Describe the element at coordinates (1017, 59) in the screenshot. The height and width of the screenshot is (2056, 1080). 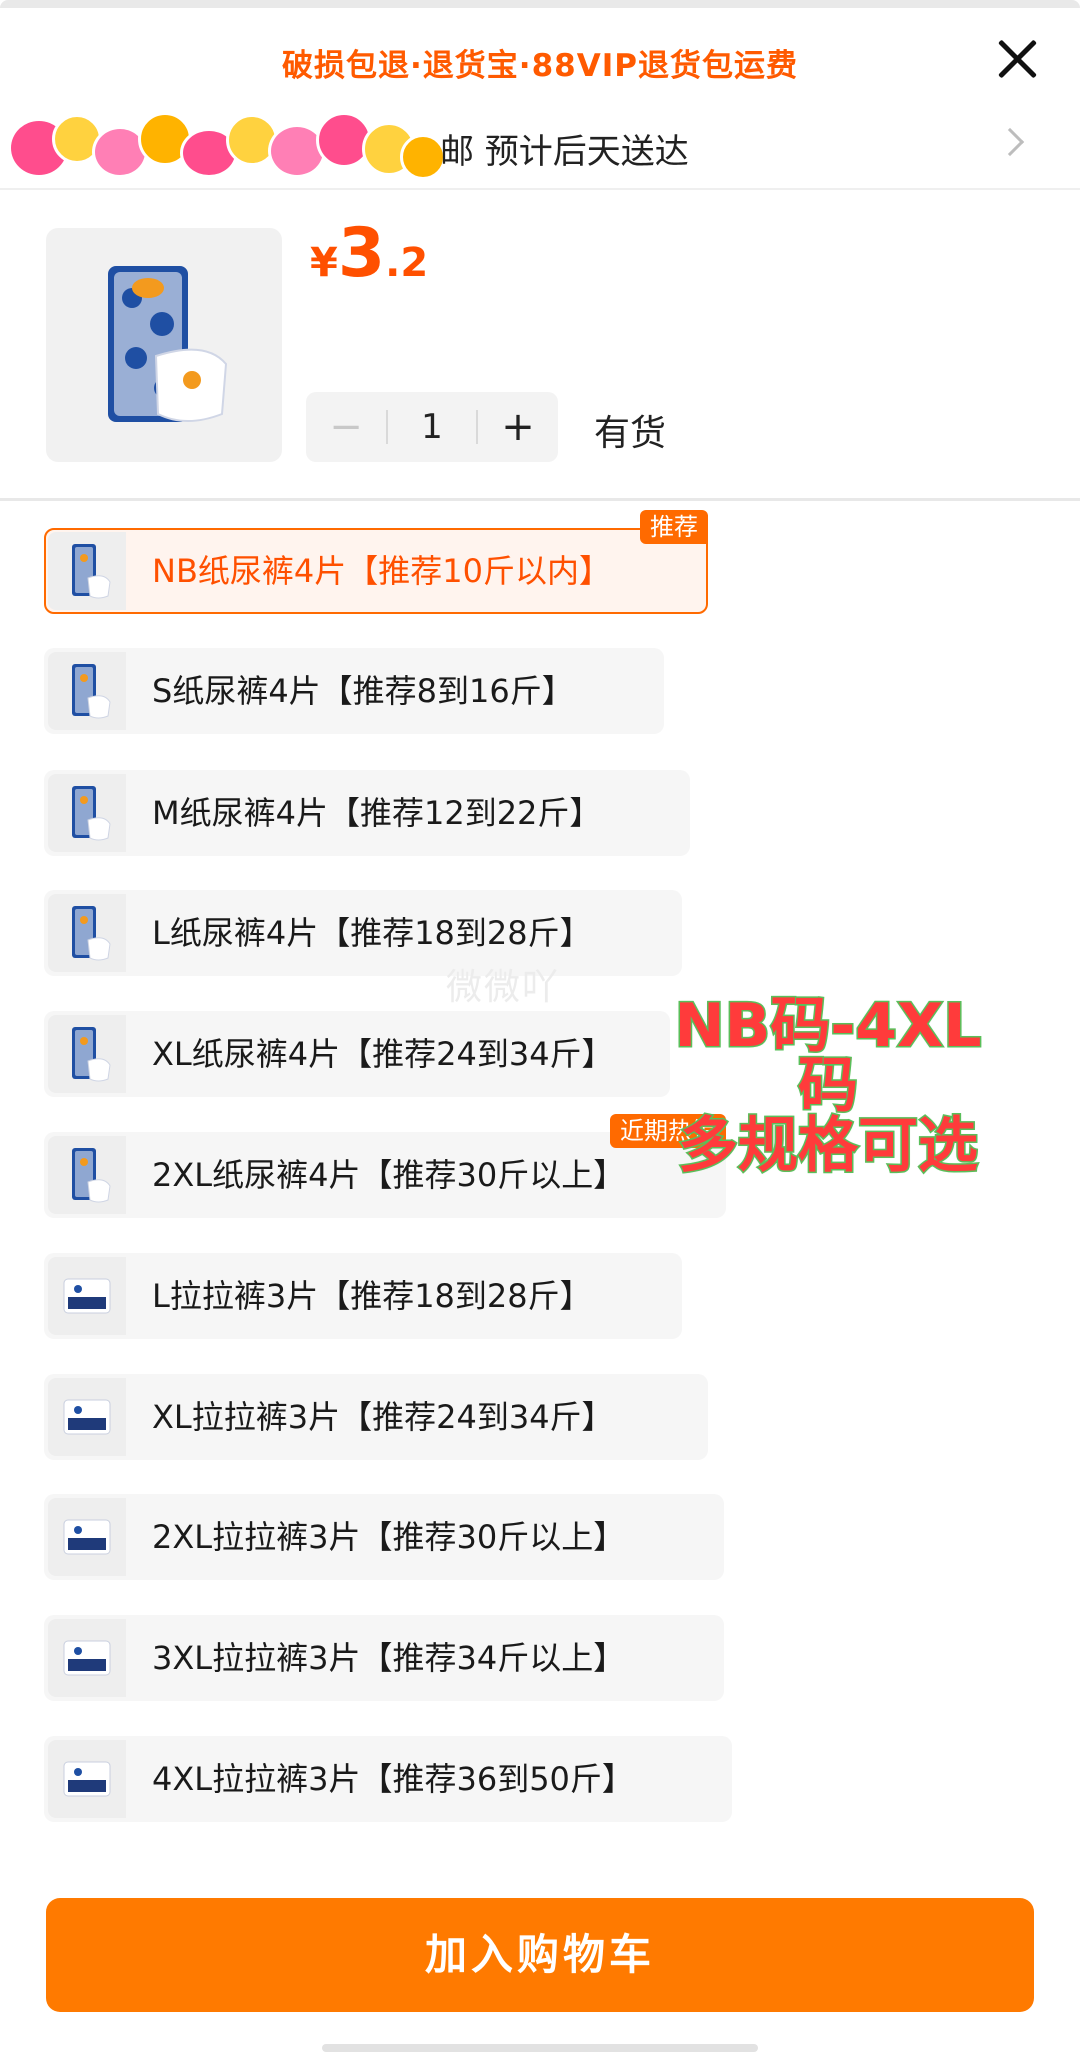
I see `close-icon` at that location.